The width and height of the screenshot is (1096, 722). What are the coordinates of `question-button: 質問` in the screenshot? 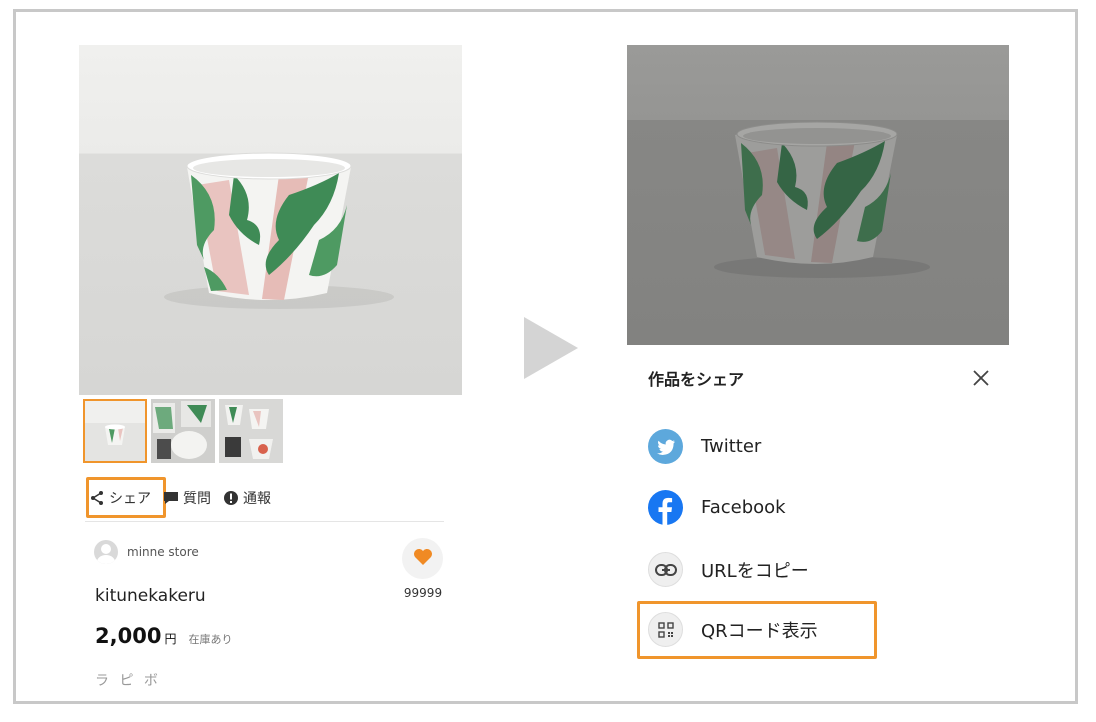 It's located at (187, 498).